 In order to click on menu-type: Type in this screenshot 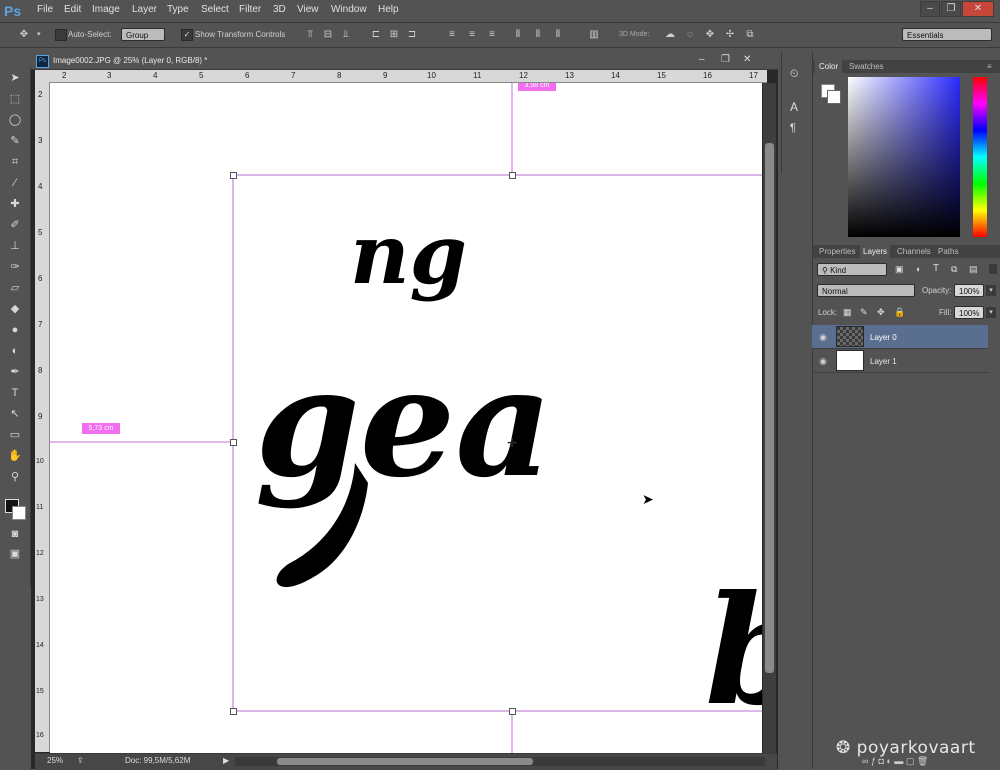, I will do `click(178, 9)`.